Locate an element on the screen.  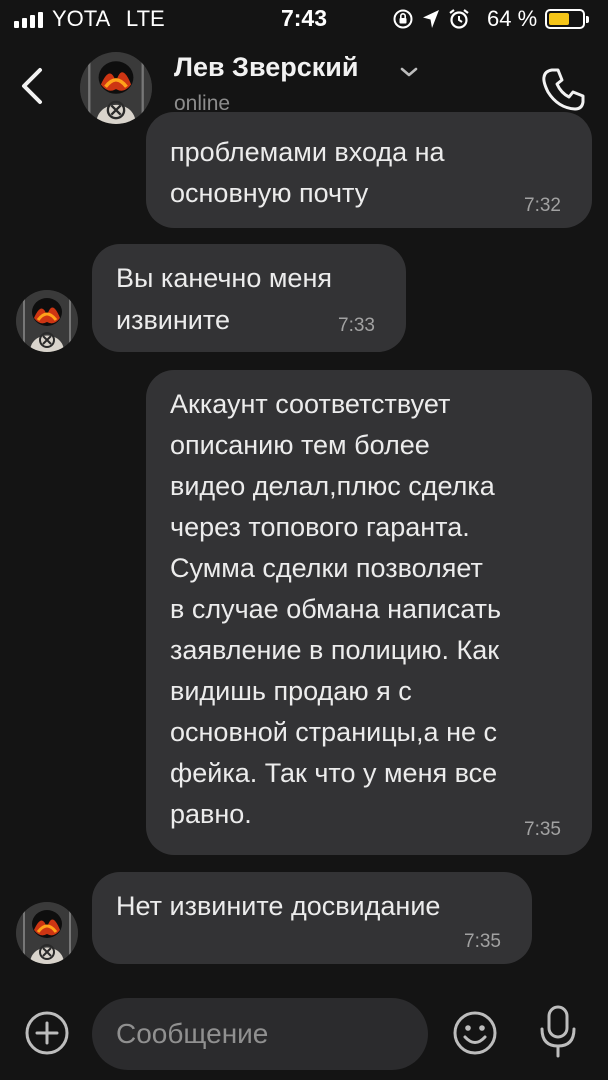
battery-icon is located at coordinates (567, 19).